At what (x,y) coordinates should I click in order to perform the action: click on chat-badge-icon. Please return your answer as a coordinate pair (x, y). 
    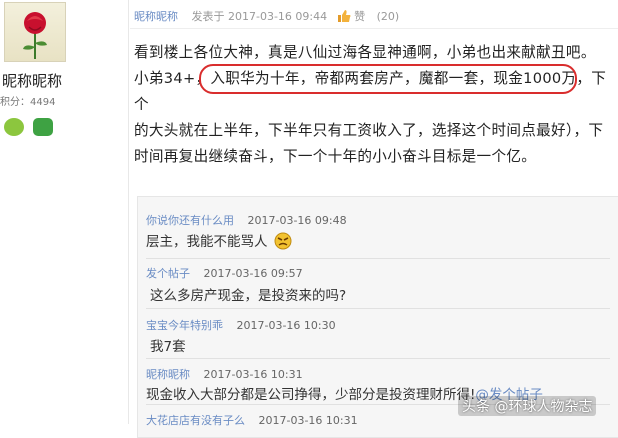
    Looking at the image, I should click on (43, 127).